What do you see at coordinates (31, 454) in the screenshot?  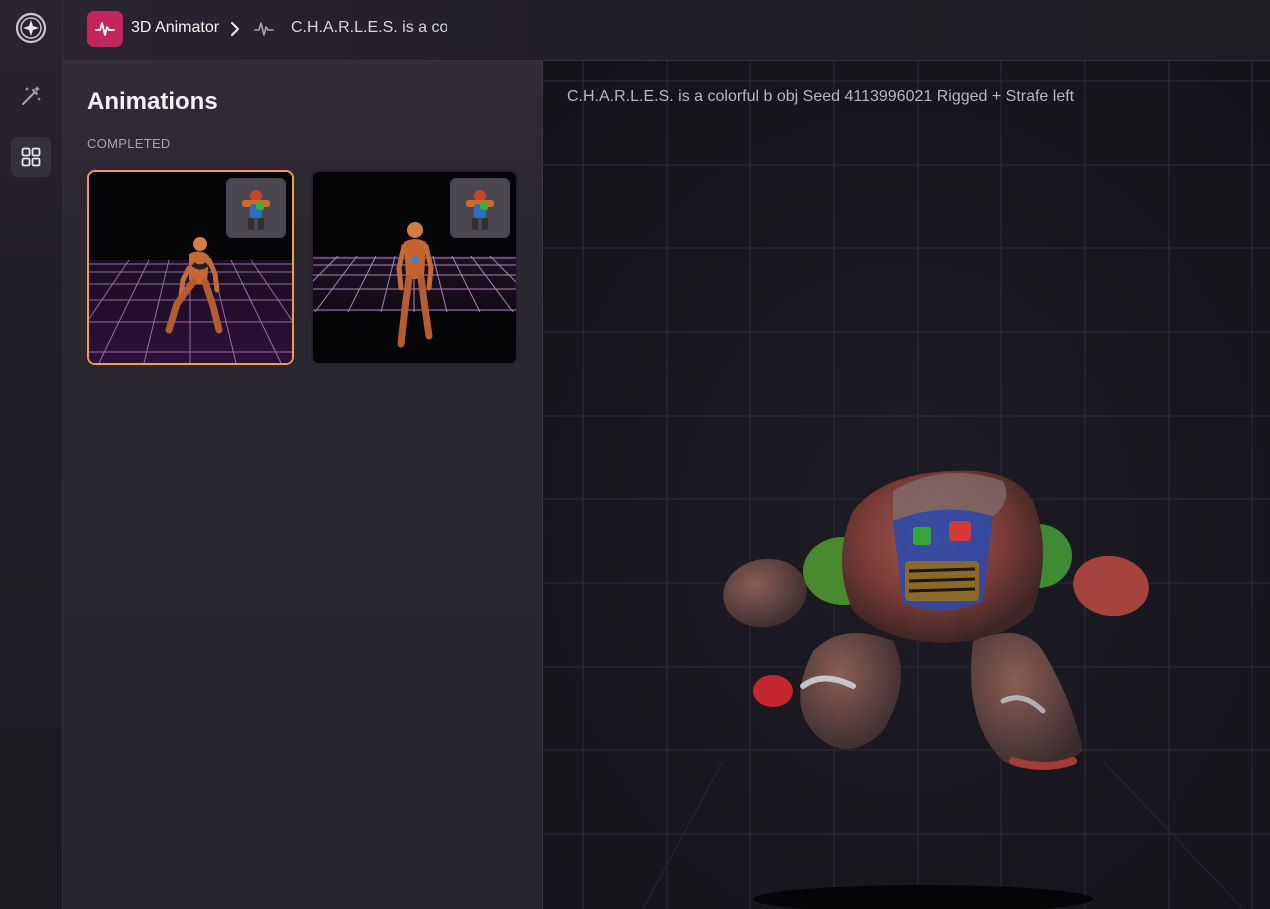 I see `left-rail` at bounding box center [31, 454].